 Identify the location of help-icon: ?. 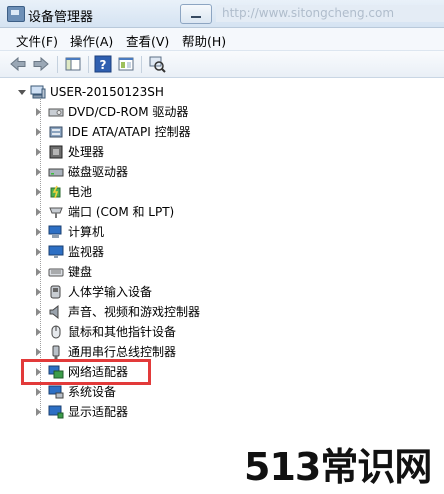
(103, 64).